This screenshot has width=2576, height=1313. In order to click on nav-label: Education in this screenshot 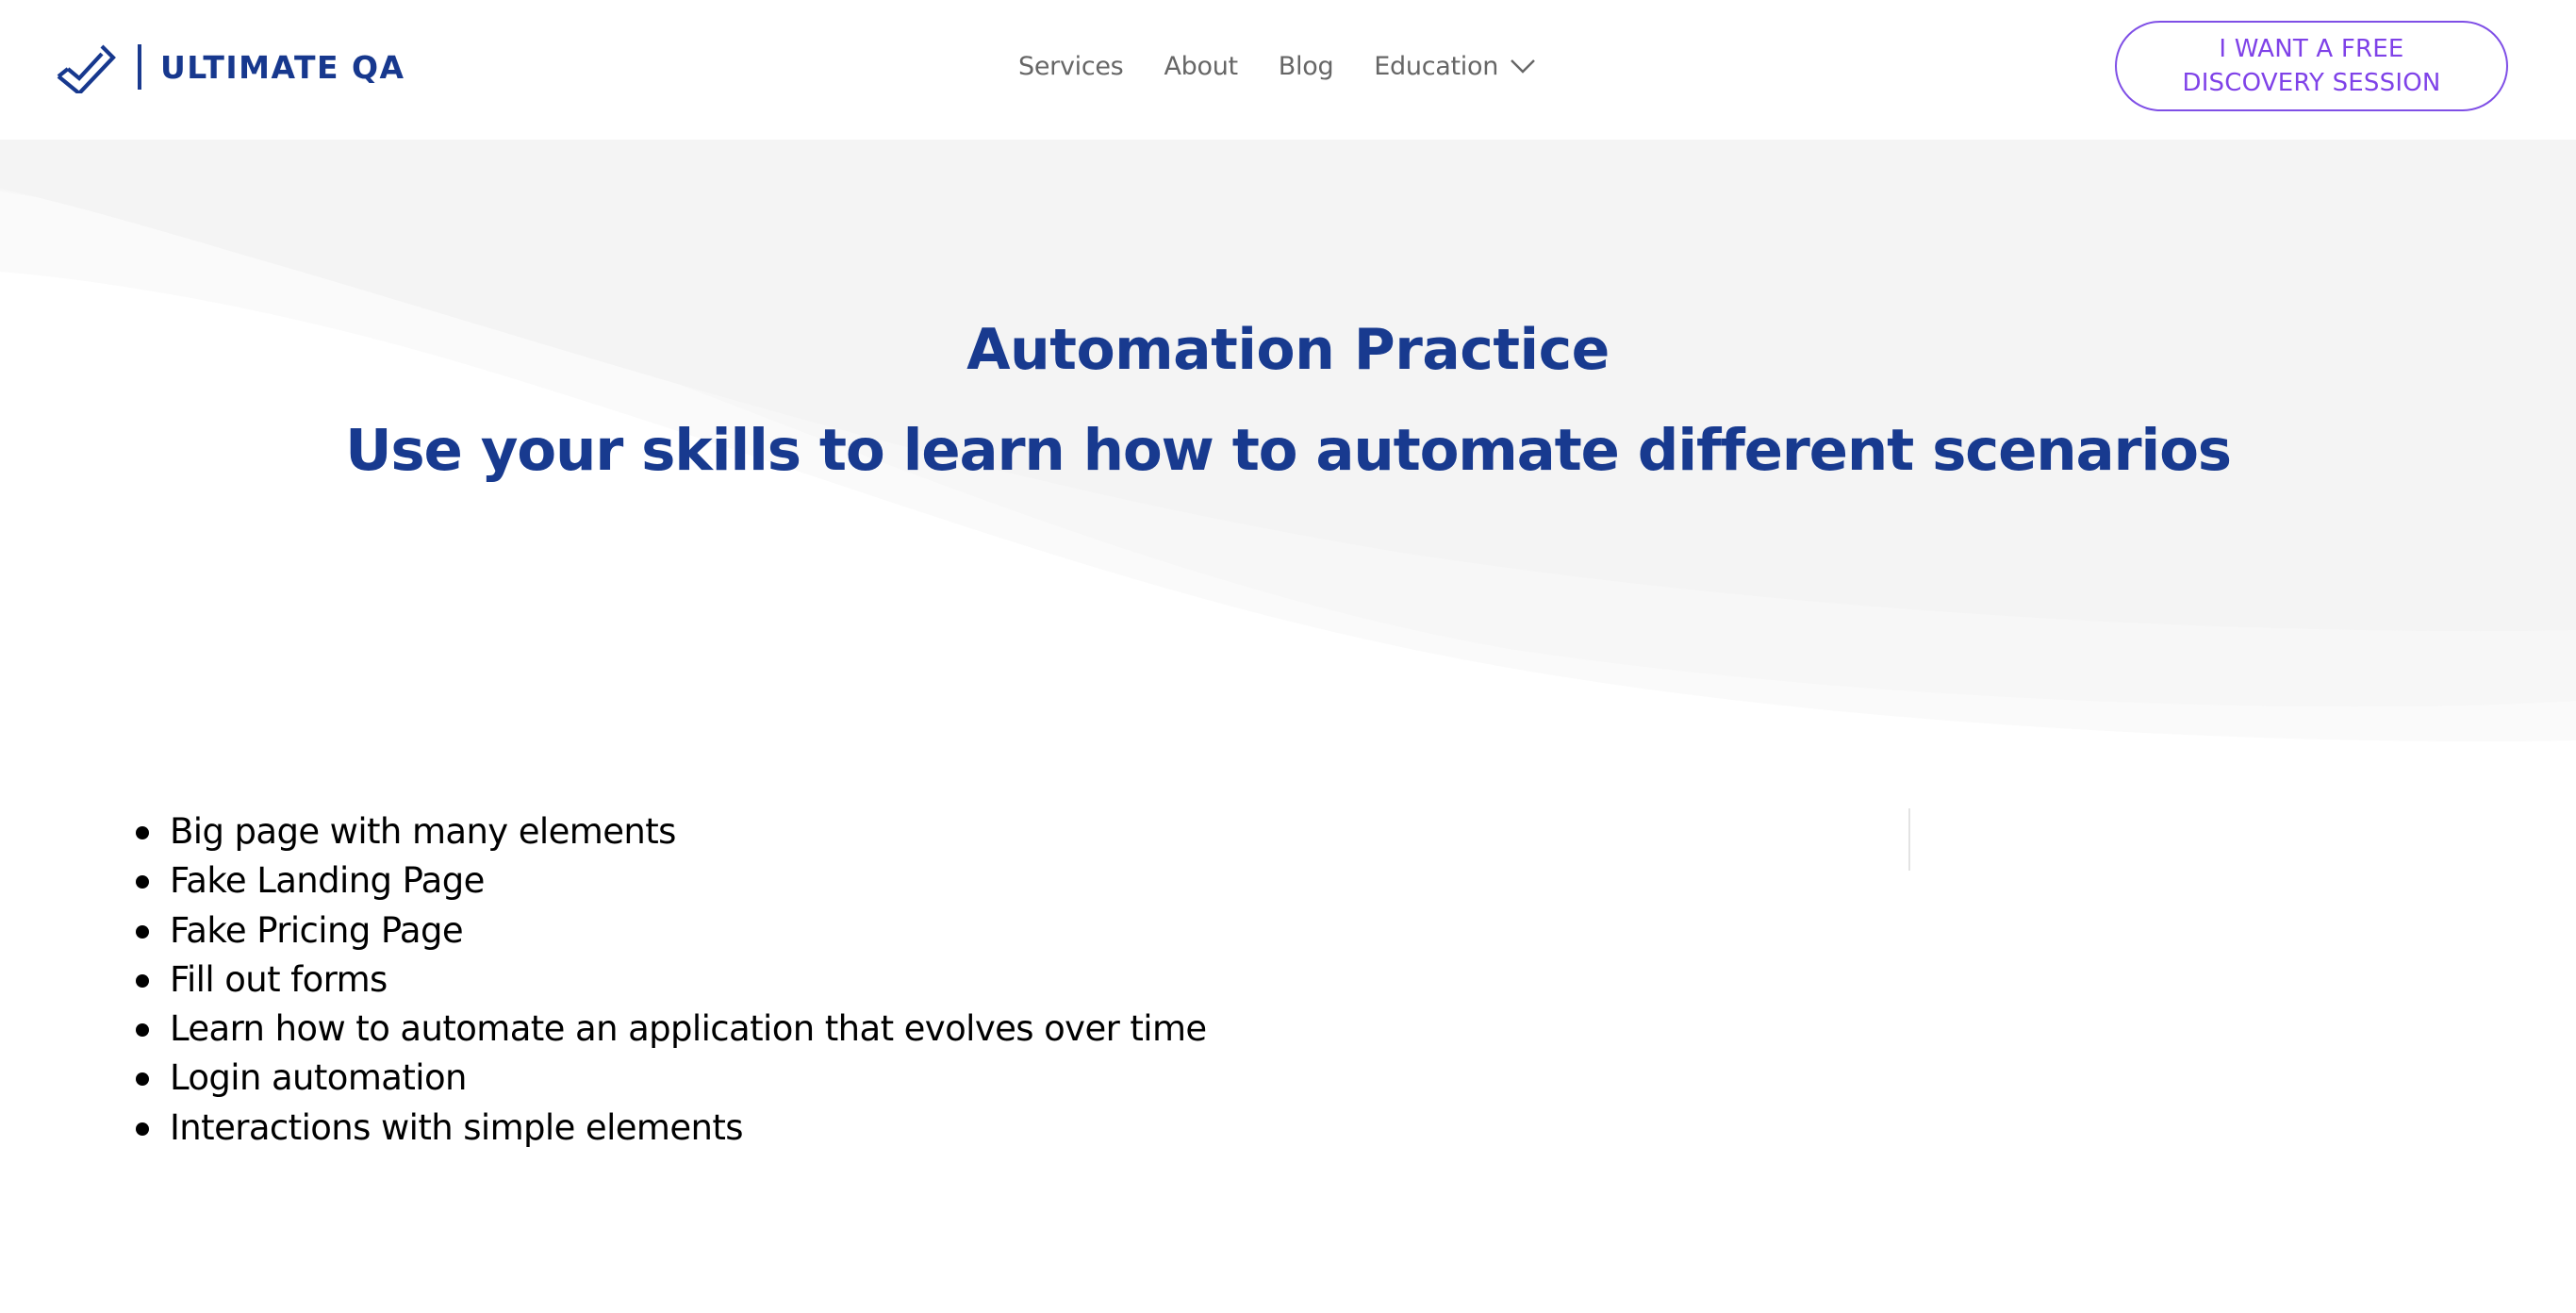, I will do `click(1436, 66)`.